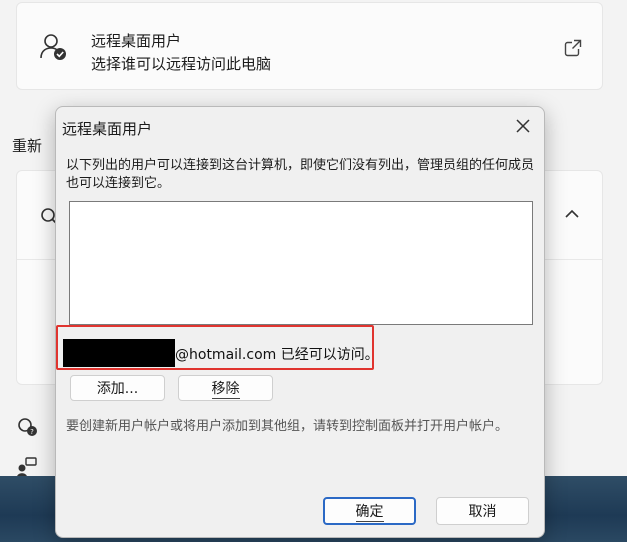 This screenshot has width=627, height=542. What do you see at coordinates (572, 214) in the screenshot?
I see `chevron-up-icon` at bounding box center [572, 214].